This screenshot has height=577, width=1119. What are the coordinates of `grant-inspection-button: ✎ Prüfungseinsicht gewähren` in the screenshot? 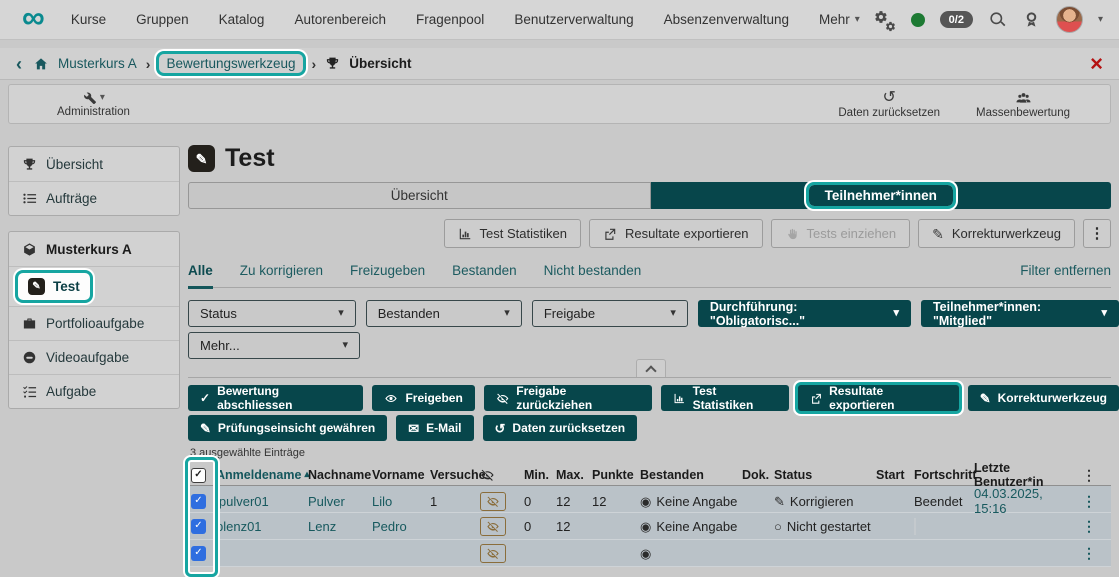 It's located at (288, 428).